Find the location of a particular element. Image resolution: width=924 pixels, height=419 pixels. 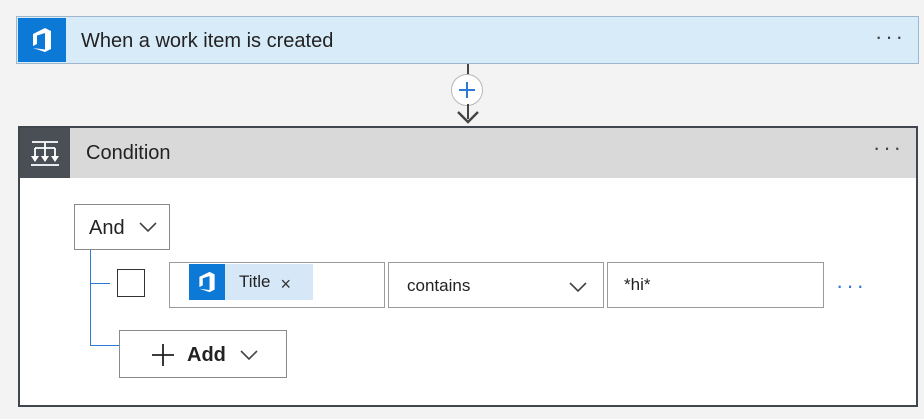

group-operator-dropdown: And is located at coordinates (122, 227).